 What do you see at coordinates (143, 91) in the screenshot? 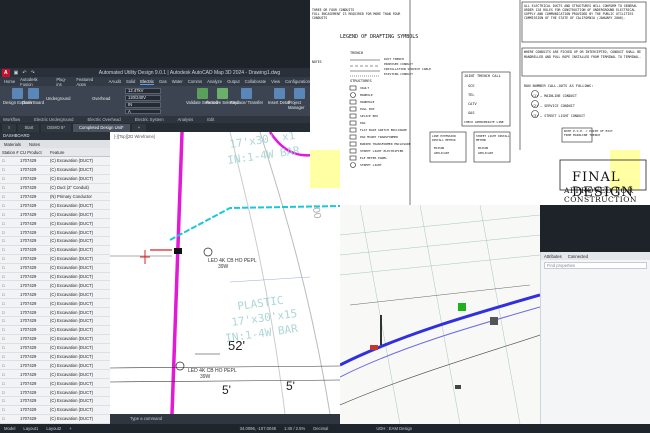
I see `voltage-select: 12.47kV` at bounding box center [143, 91].